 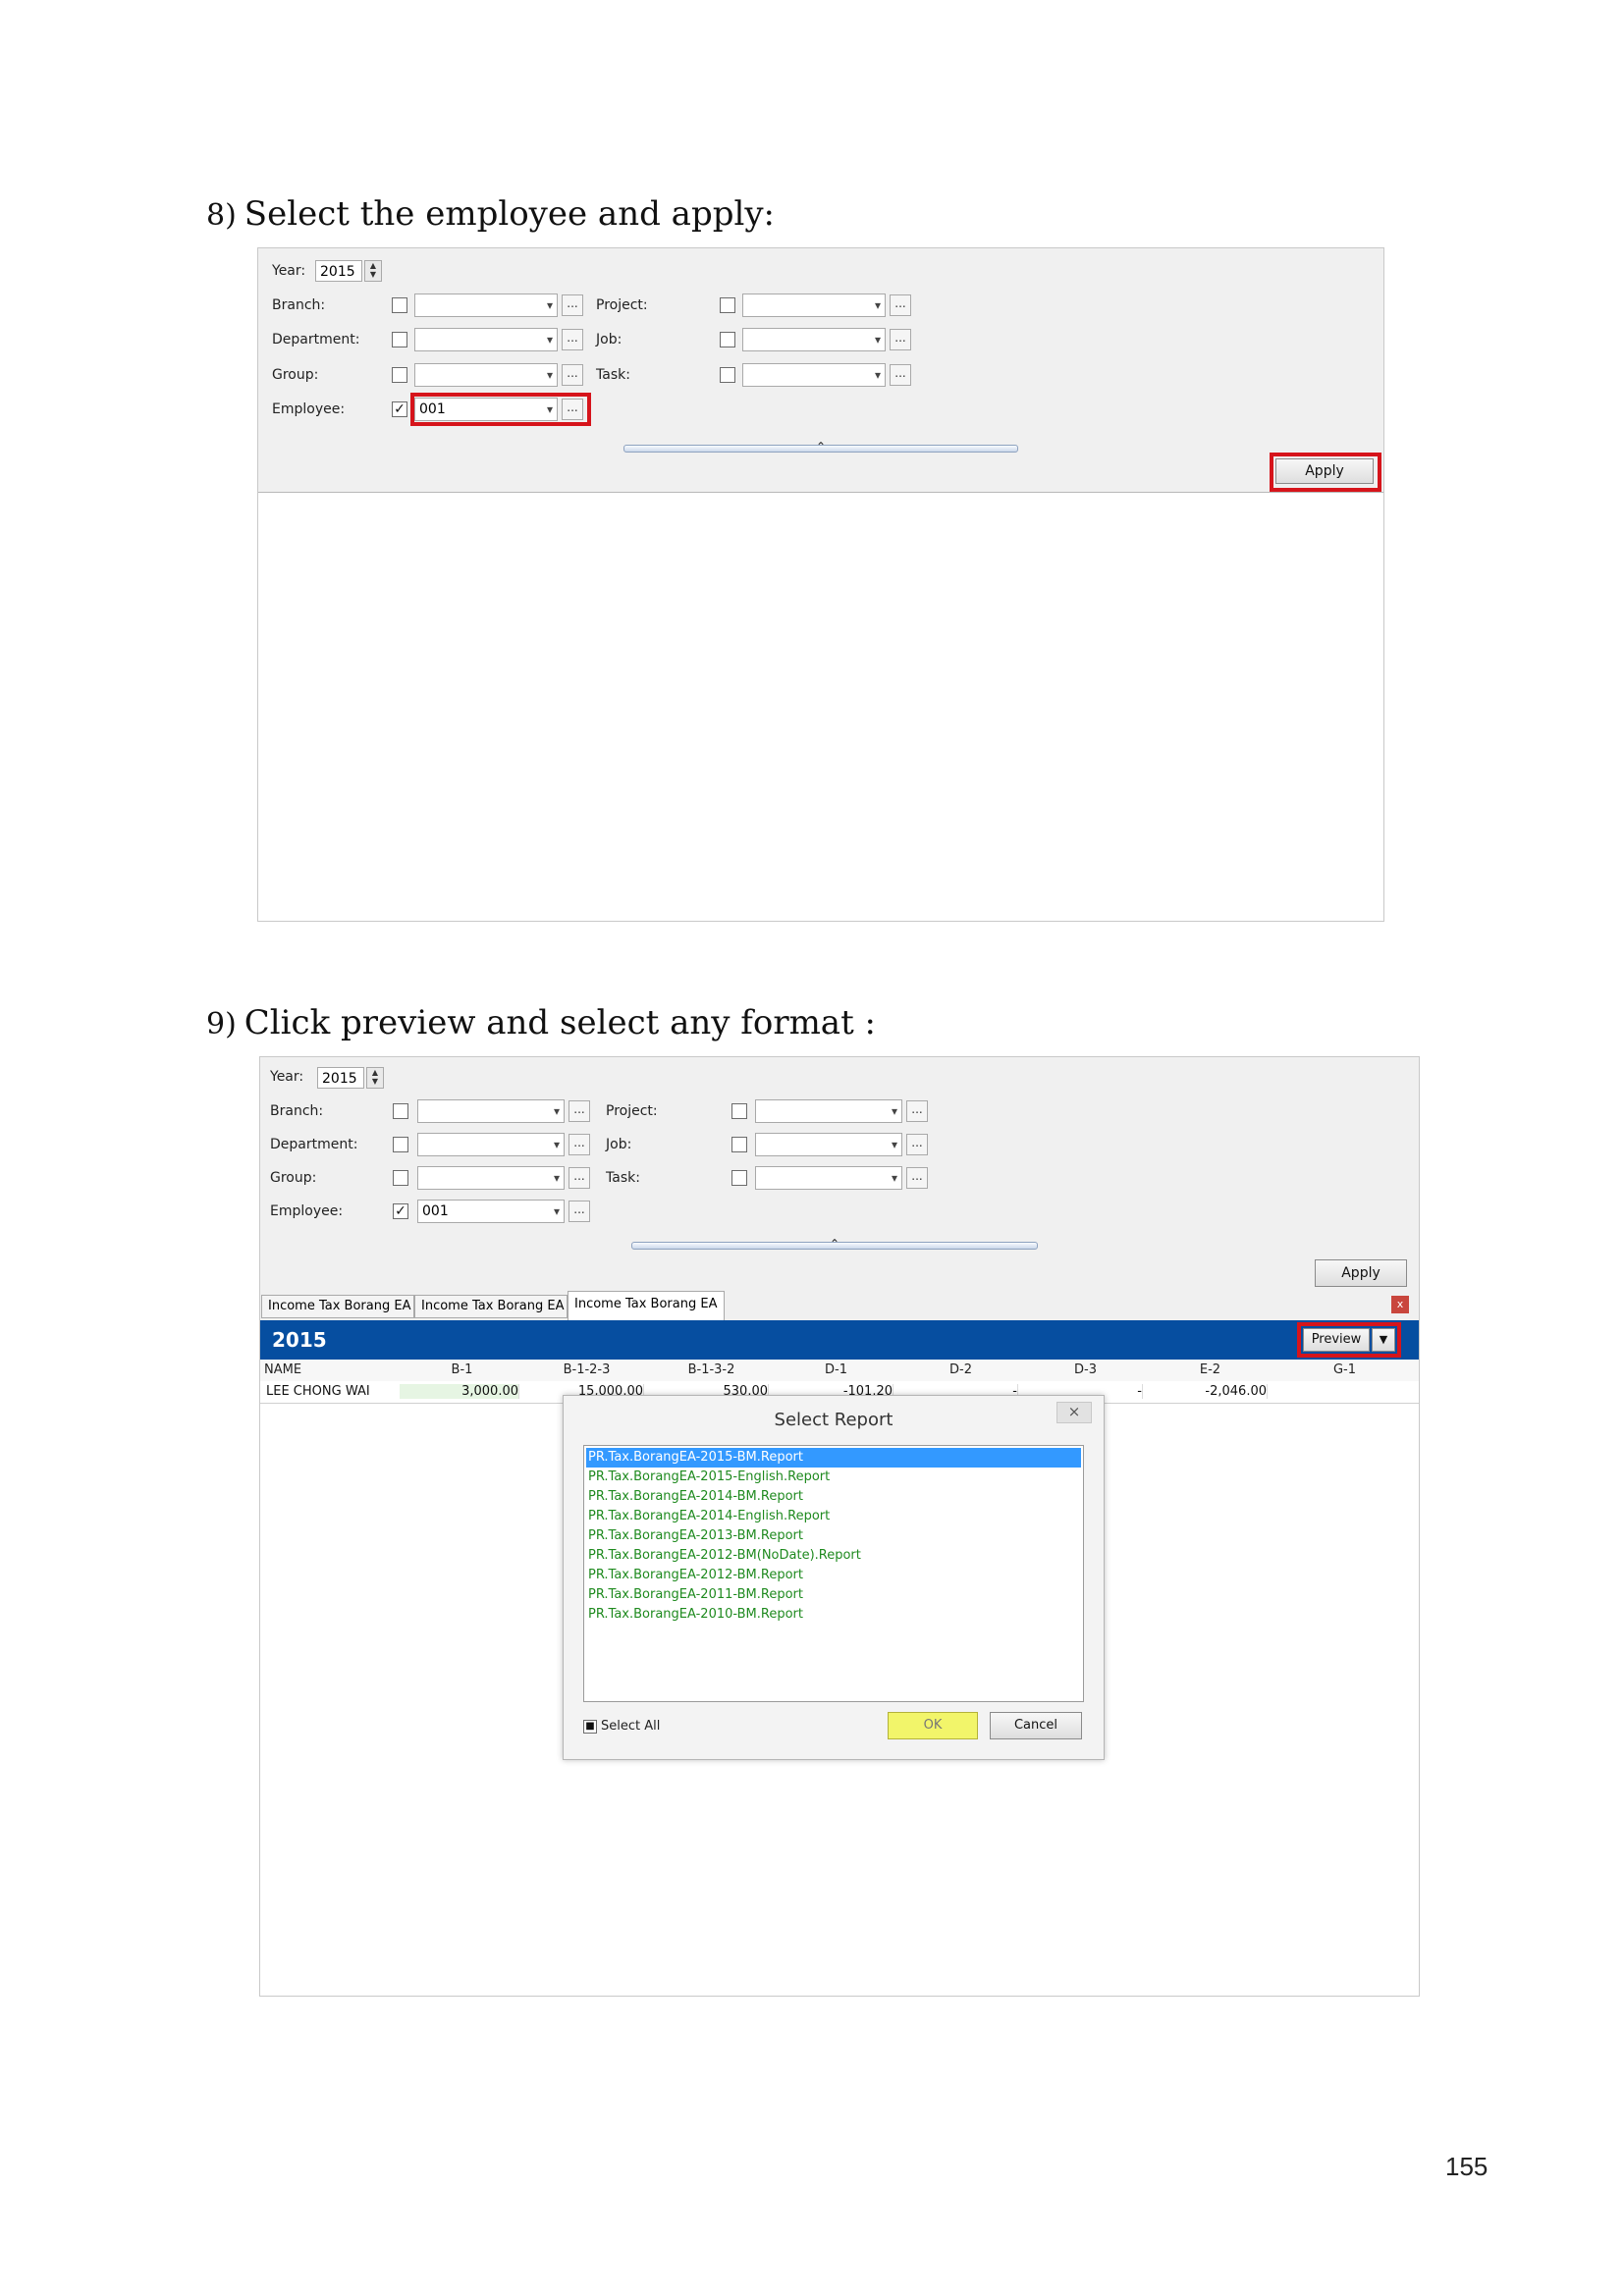 What do you see at coordinates (1344, 1369) in the screenshot?
I see `column-header: G-1` at bounding box center [1344, 1369].